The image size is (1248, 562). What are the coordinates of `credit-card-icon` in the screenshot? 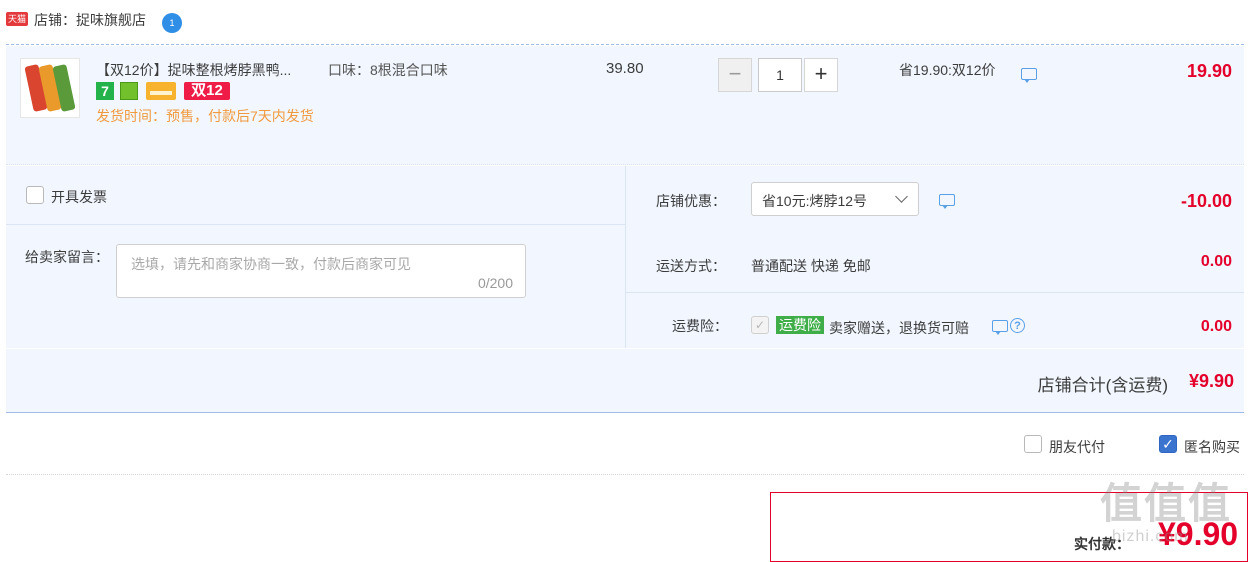 It's located at (161, 91).